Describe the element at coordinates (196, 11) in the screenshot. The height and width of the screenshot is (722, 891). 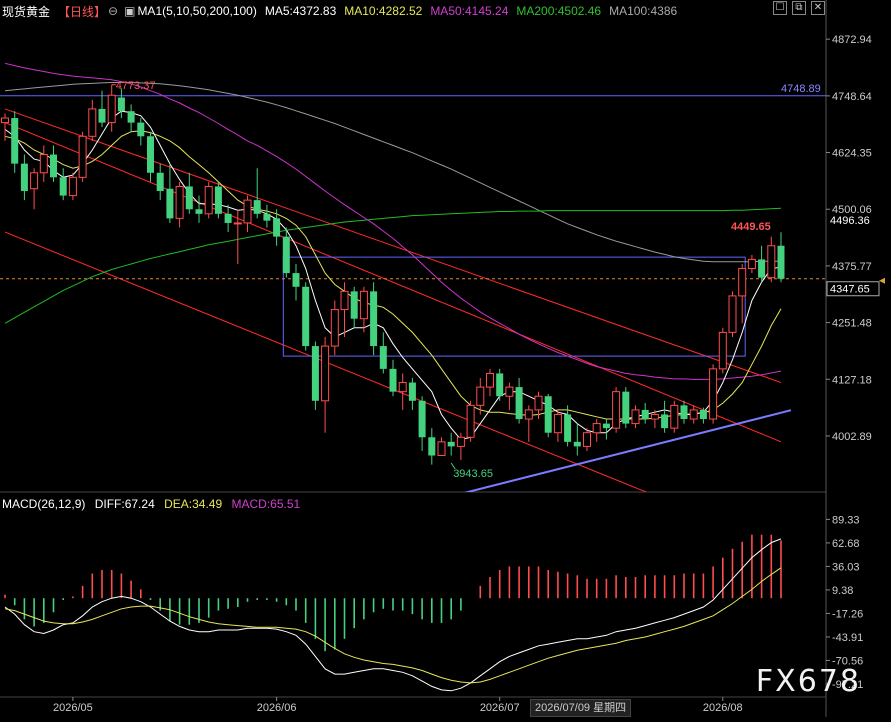
I see `ma-params-label: MA1(5,10,50,200,100)` at that location.